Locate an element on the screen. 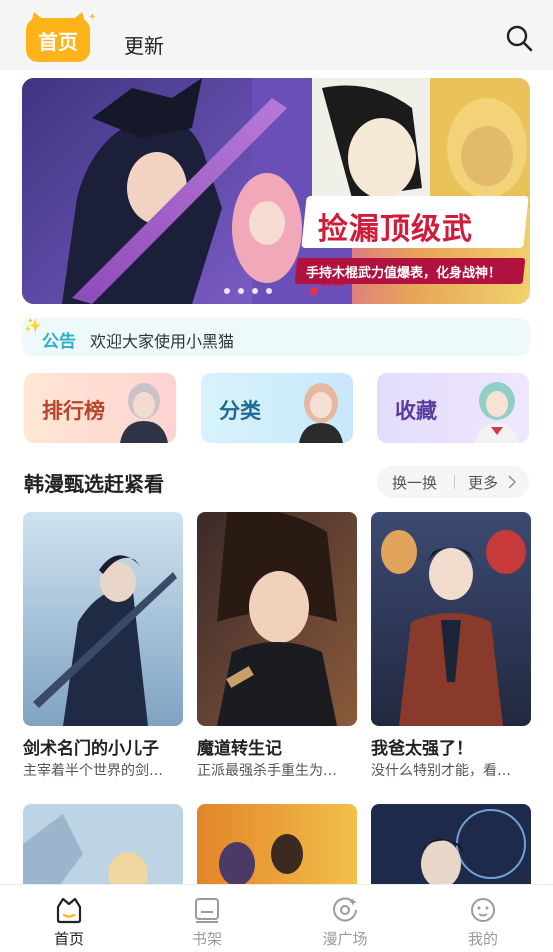  profile-icon is located at coordinates (483, 910).